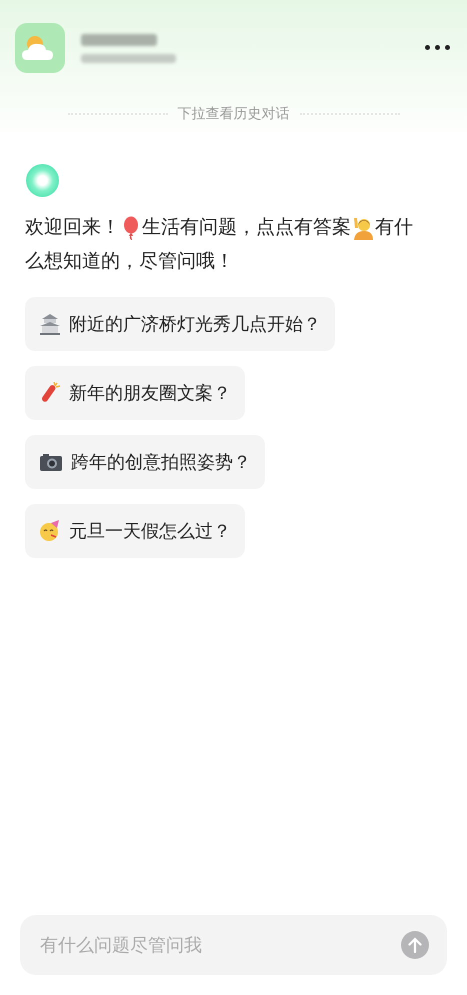 The height and width of the screenshot is (995, 467). What do you see at coordinates (51, 462) in the screenshot?
I see `camera-icon` at bounding box center [51, 462].